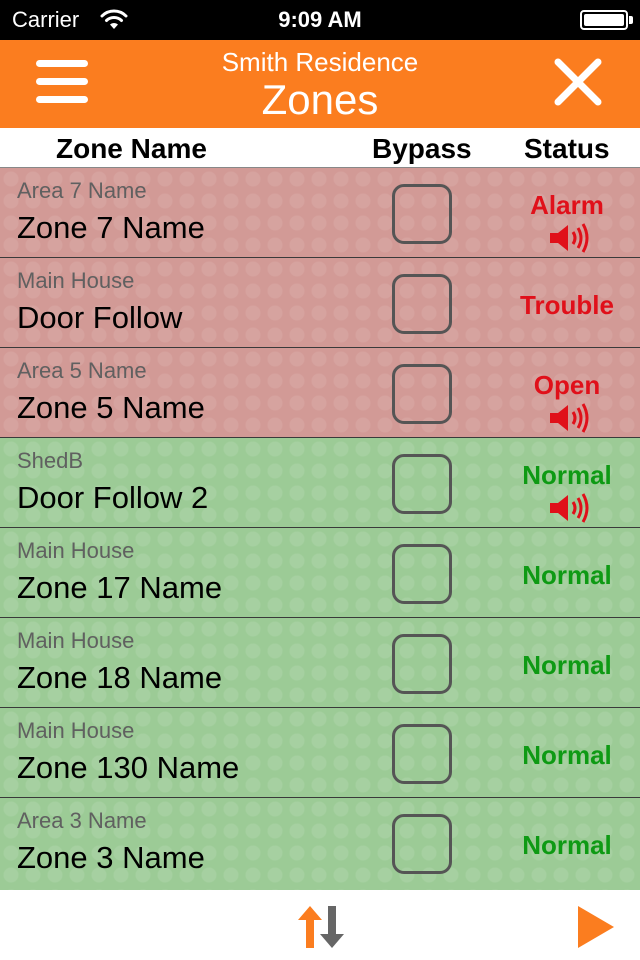 This screenshot has height=960, width=640. Describe the element at coordinates (596, 927) in the screenshot. I see `play-icon` at that location.